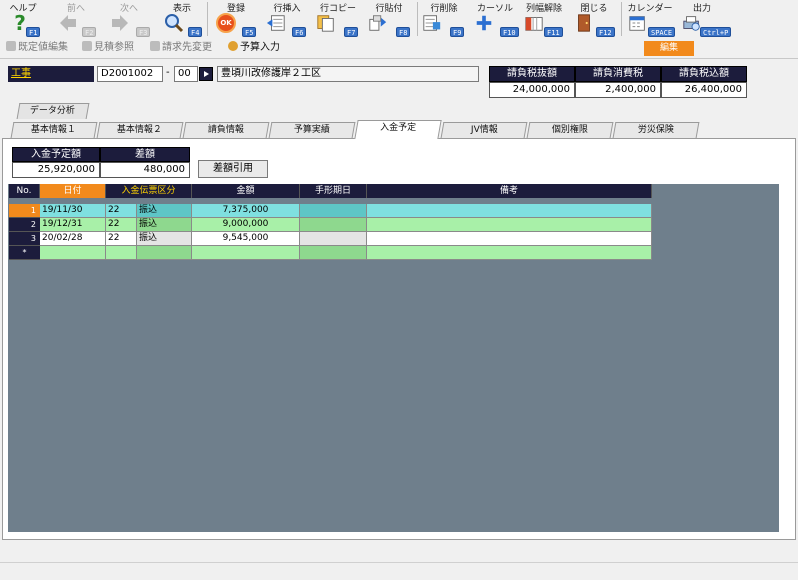 The width and height of the screenshot is (798, 580). Describe the element at coordinates (509, 191) in the screenshot. I see `column-header-note: 備考` at that location.